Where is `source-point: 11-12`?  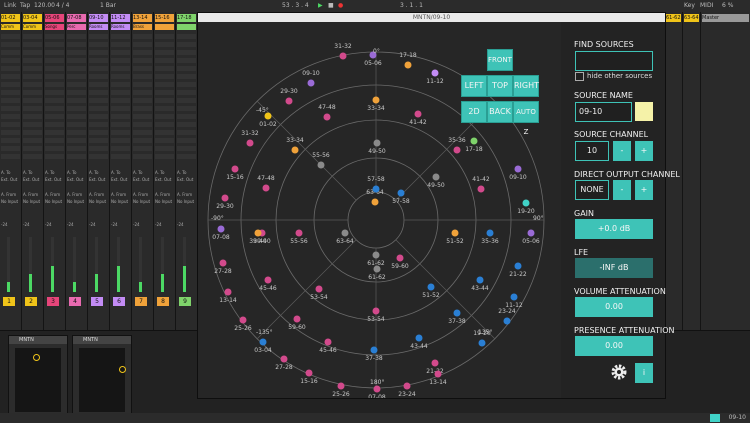
source-point: 11-12 is located at coordinates (514, 301).